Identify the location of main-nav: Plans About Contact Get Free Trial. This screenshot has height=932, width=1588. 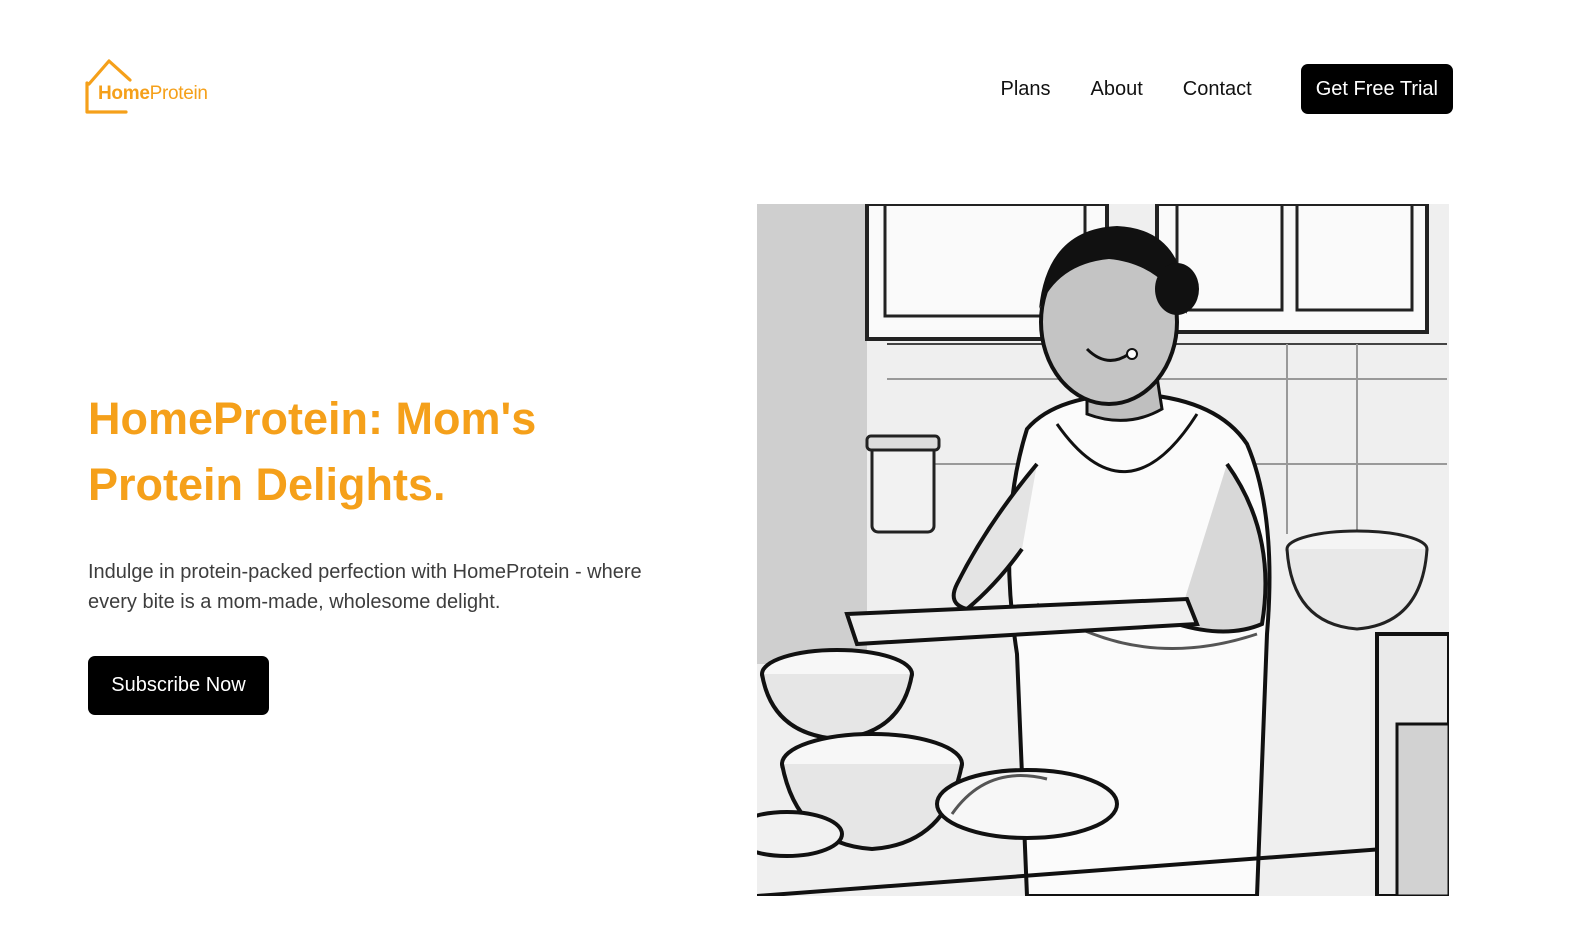
(1227, 89).